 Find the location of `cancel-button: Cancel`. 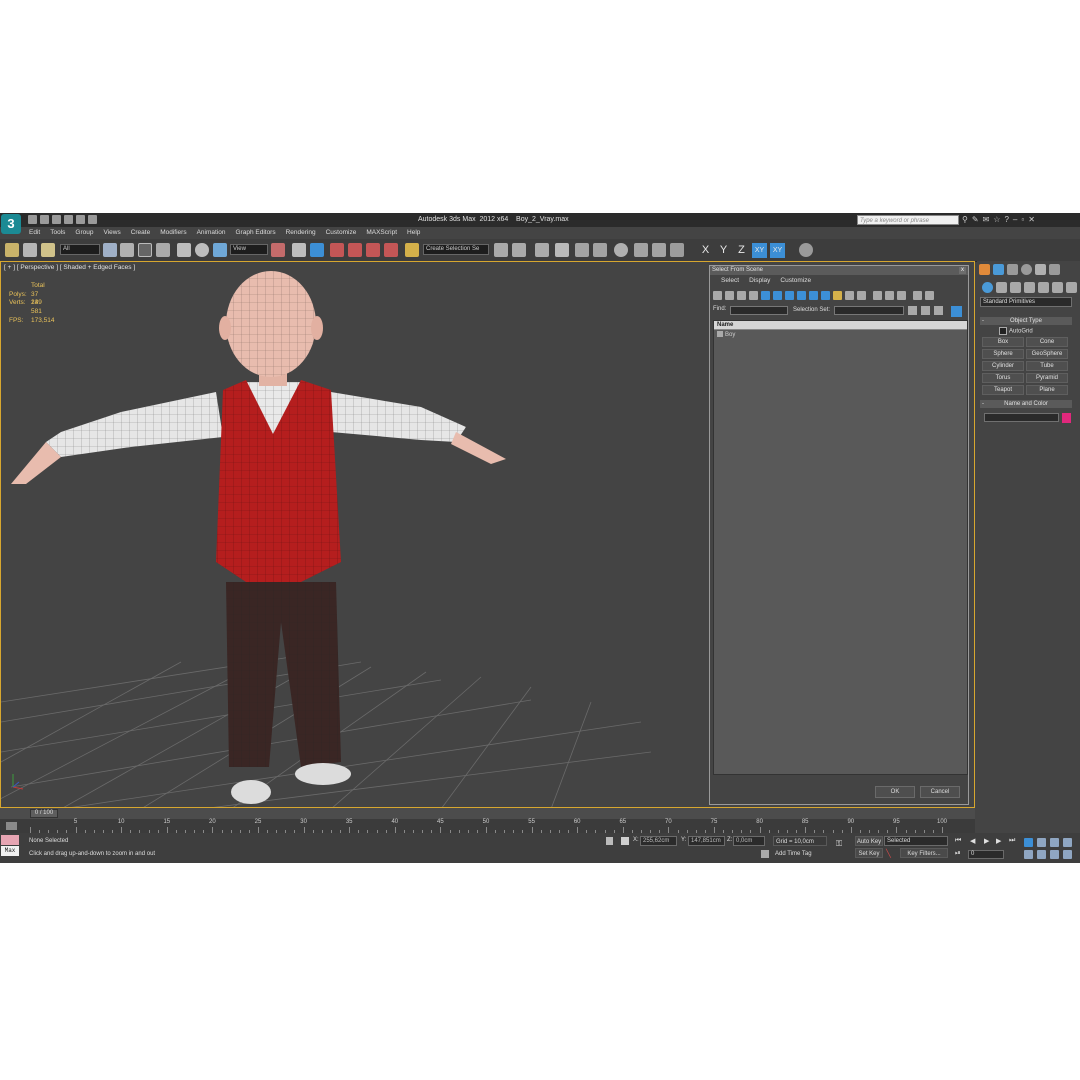

cancel-button: Cancel is located at coordinates (940, 792).